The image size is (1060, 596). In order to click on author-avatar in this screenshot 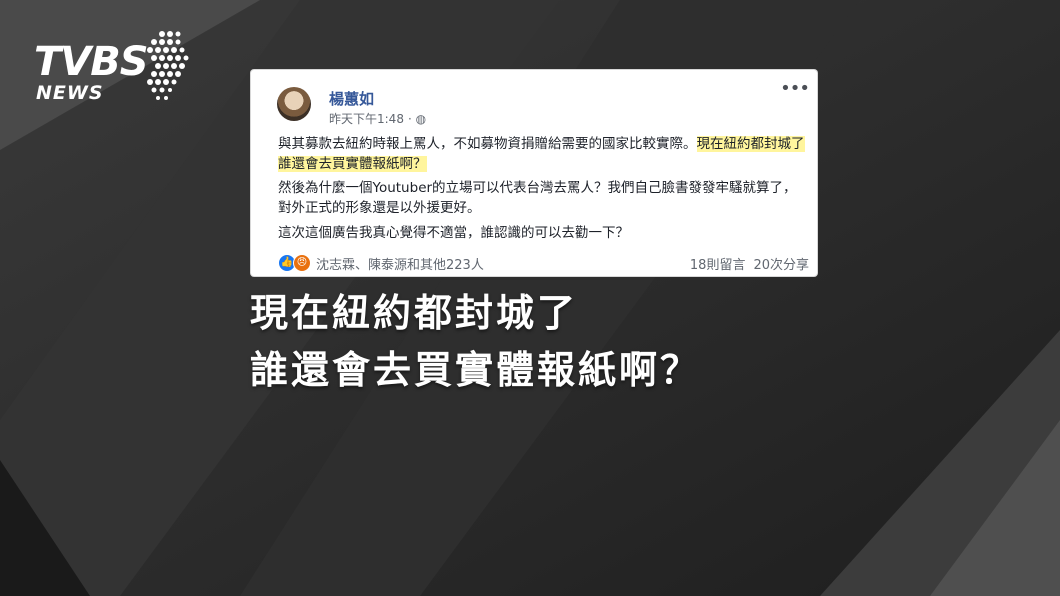, I will do `click(294, 104)`.